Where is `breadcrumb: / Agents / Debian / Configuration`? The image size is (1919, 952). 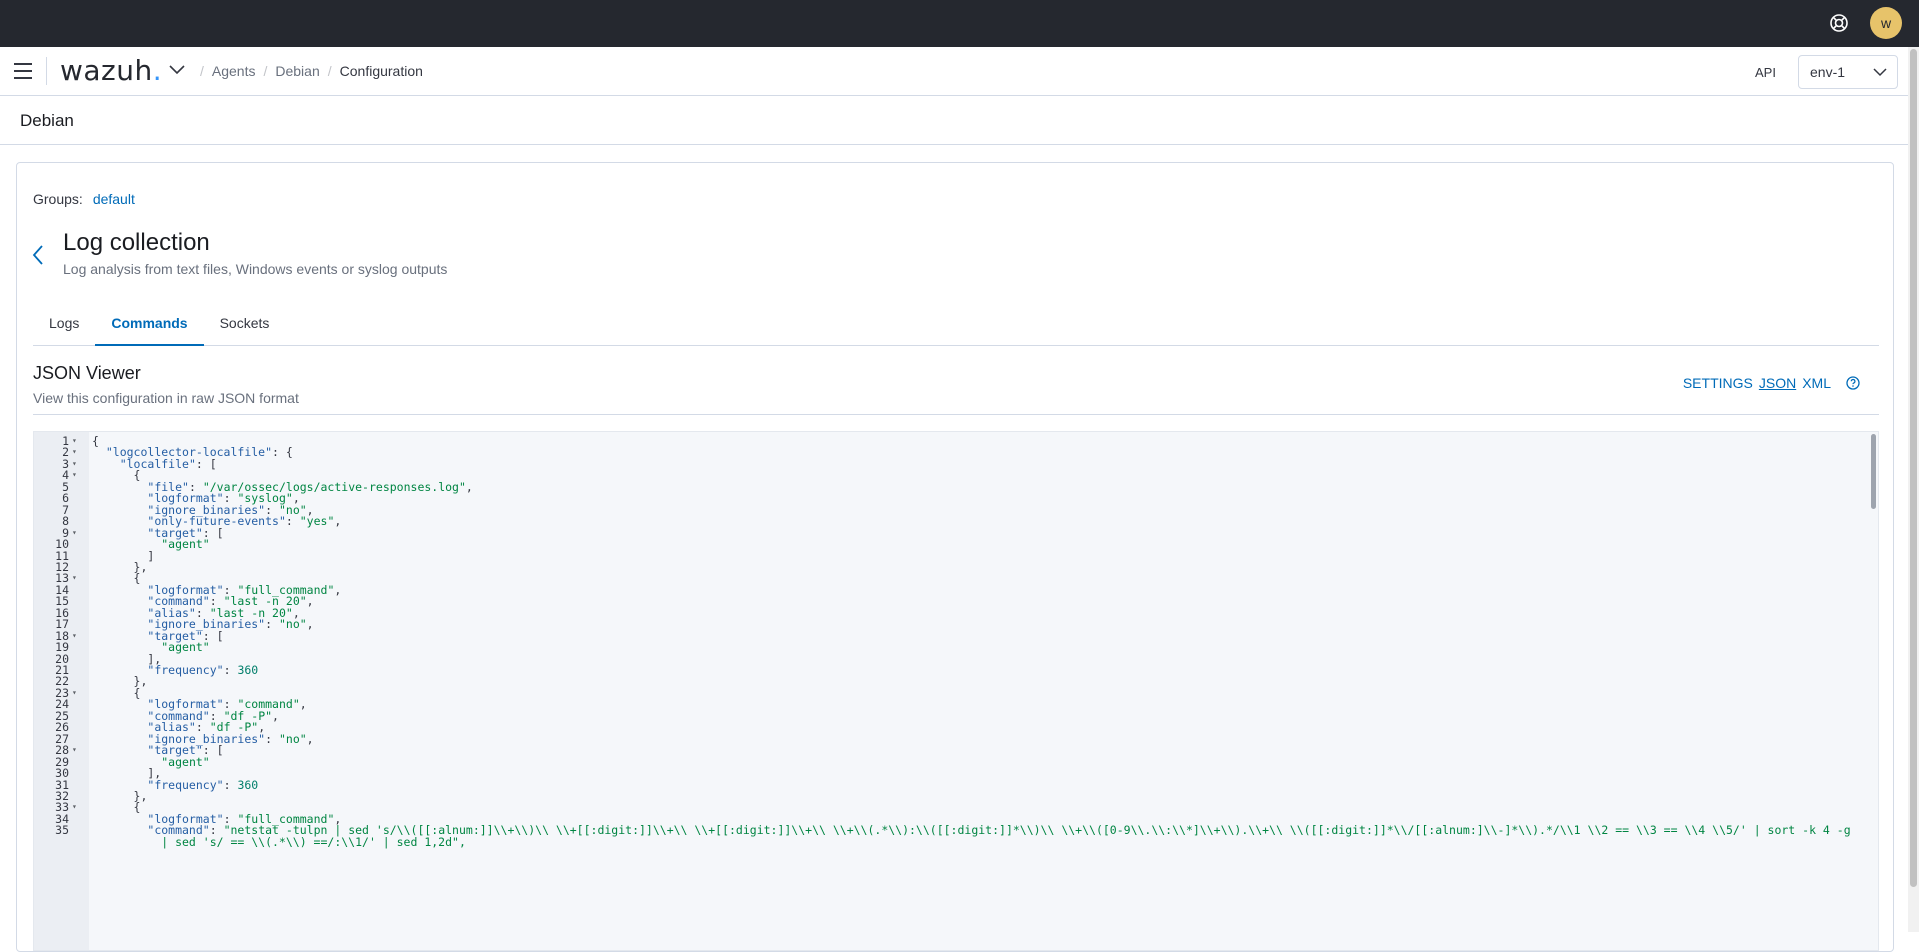
breadcrumb: / Agents / Debian / Configuration is located at coordinates (307, 71).